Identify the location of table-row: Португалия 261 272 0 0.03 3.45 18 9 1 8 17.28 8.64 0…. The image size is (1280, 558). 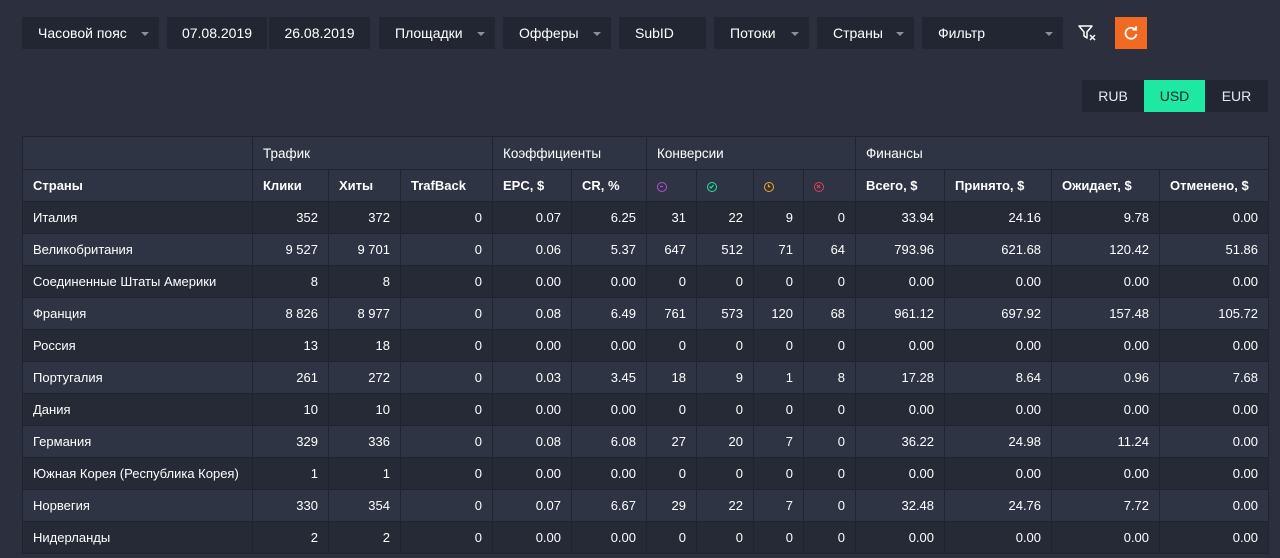
(646, 377).